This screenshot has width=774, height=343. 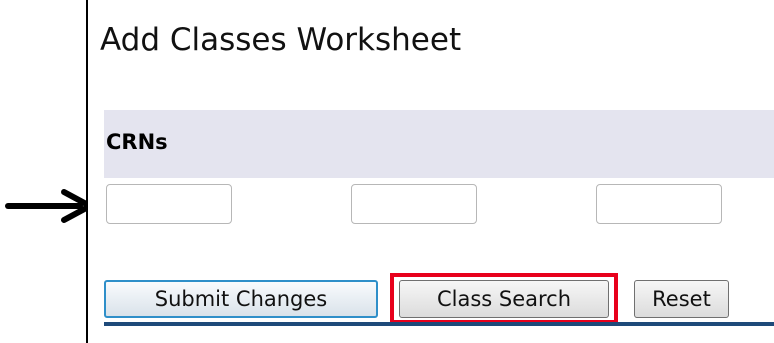 I want to click on crn-header-label: CRNs, so click(x=137, y=142).